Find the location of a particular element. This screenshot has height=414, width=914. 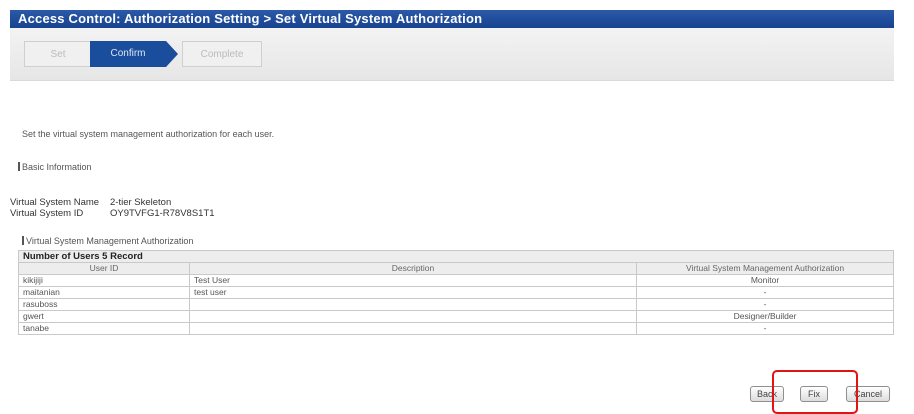

table-row: gwert Designer/Builder is located at coordinates (456, 316).